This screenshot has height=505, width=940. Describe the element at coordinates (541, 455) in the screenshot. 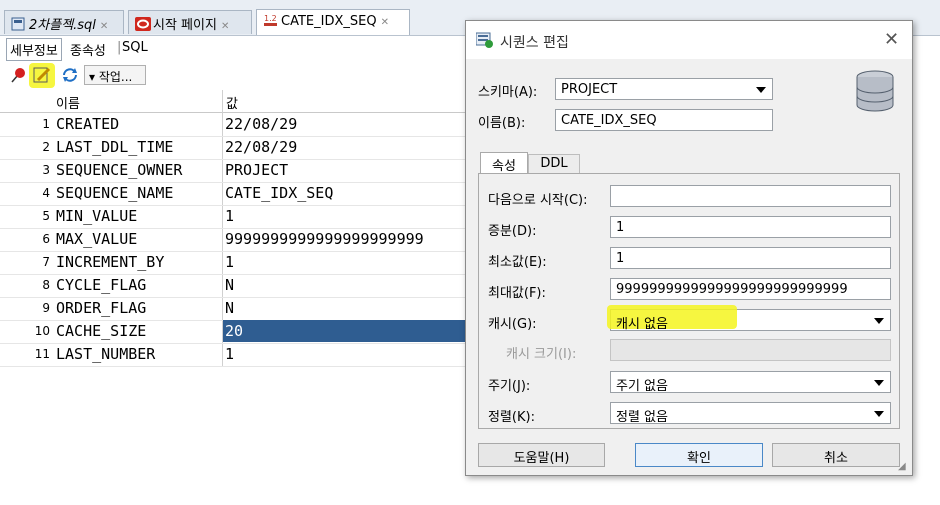

I see `help-button: 도움말(H)` at that location.